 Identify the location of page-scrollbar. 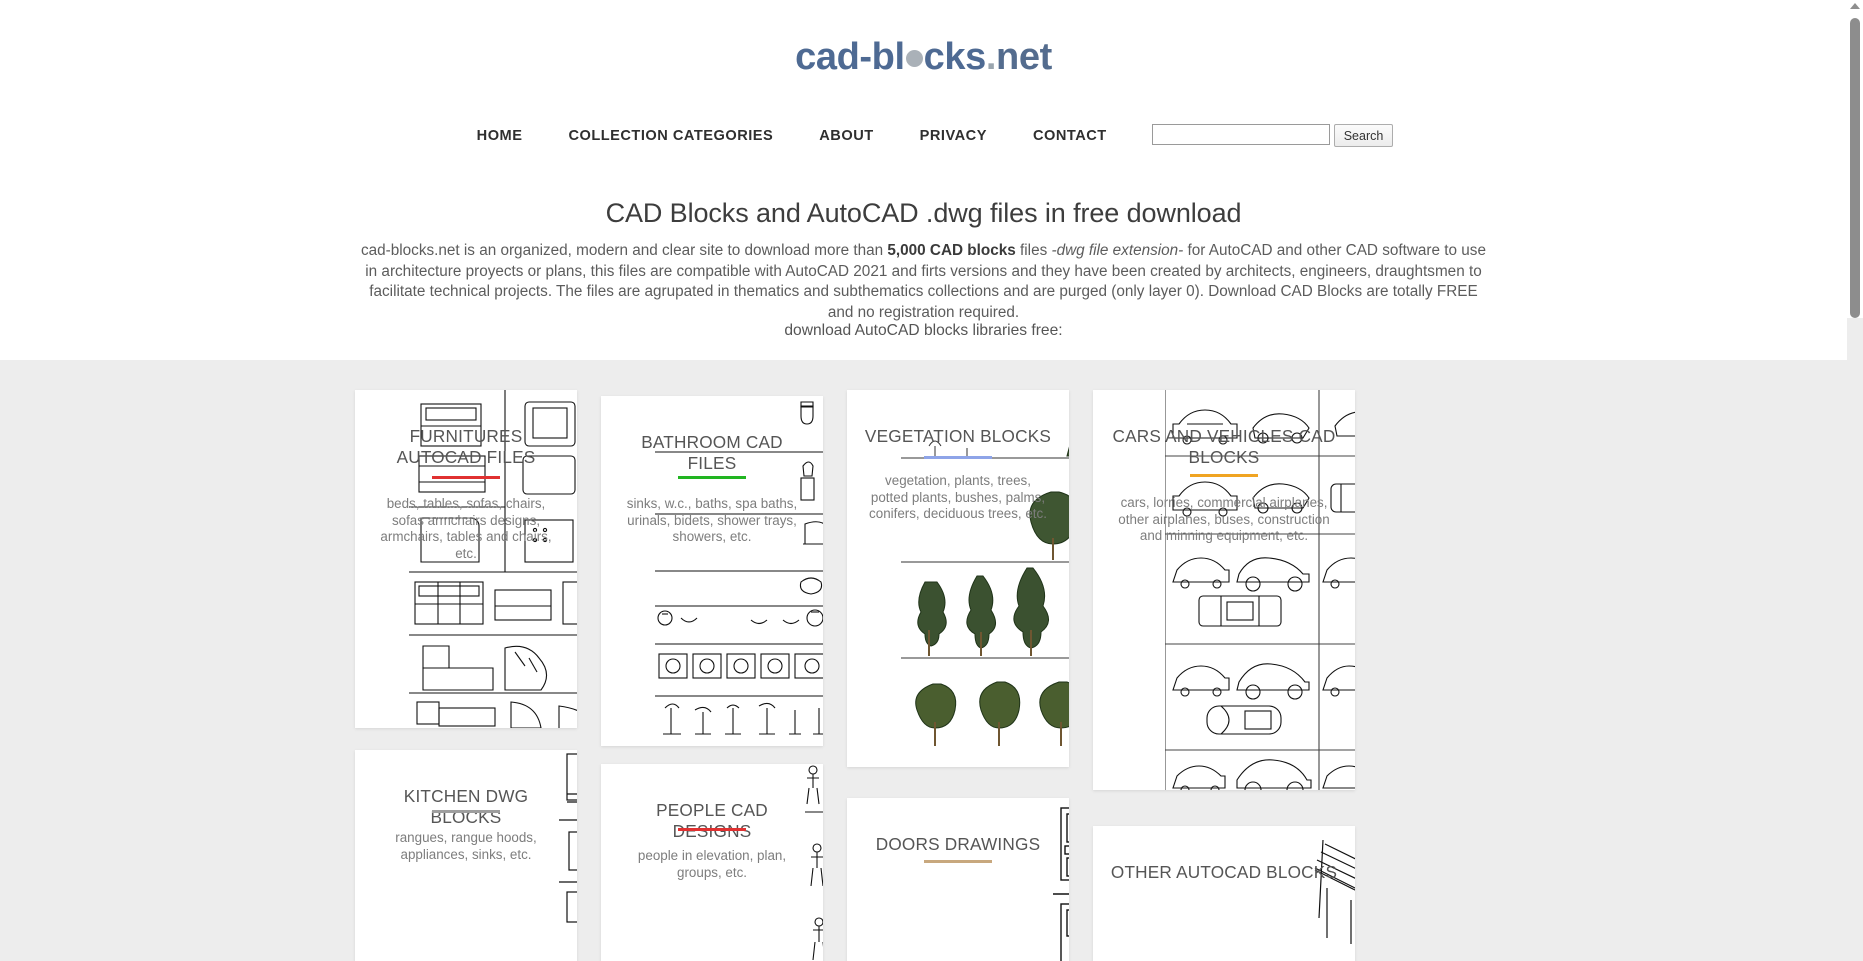
(1855, 480).